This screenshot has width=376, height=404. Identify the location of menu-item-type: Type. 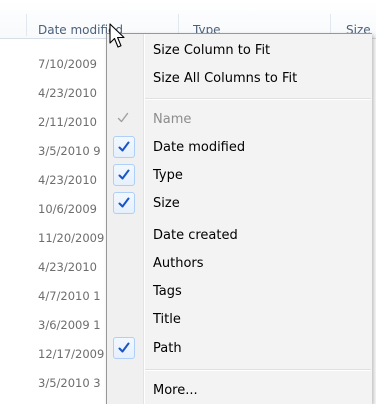
(240, 176).